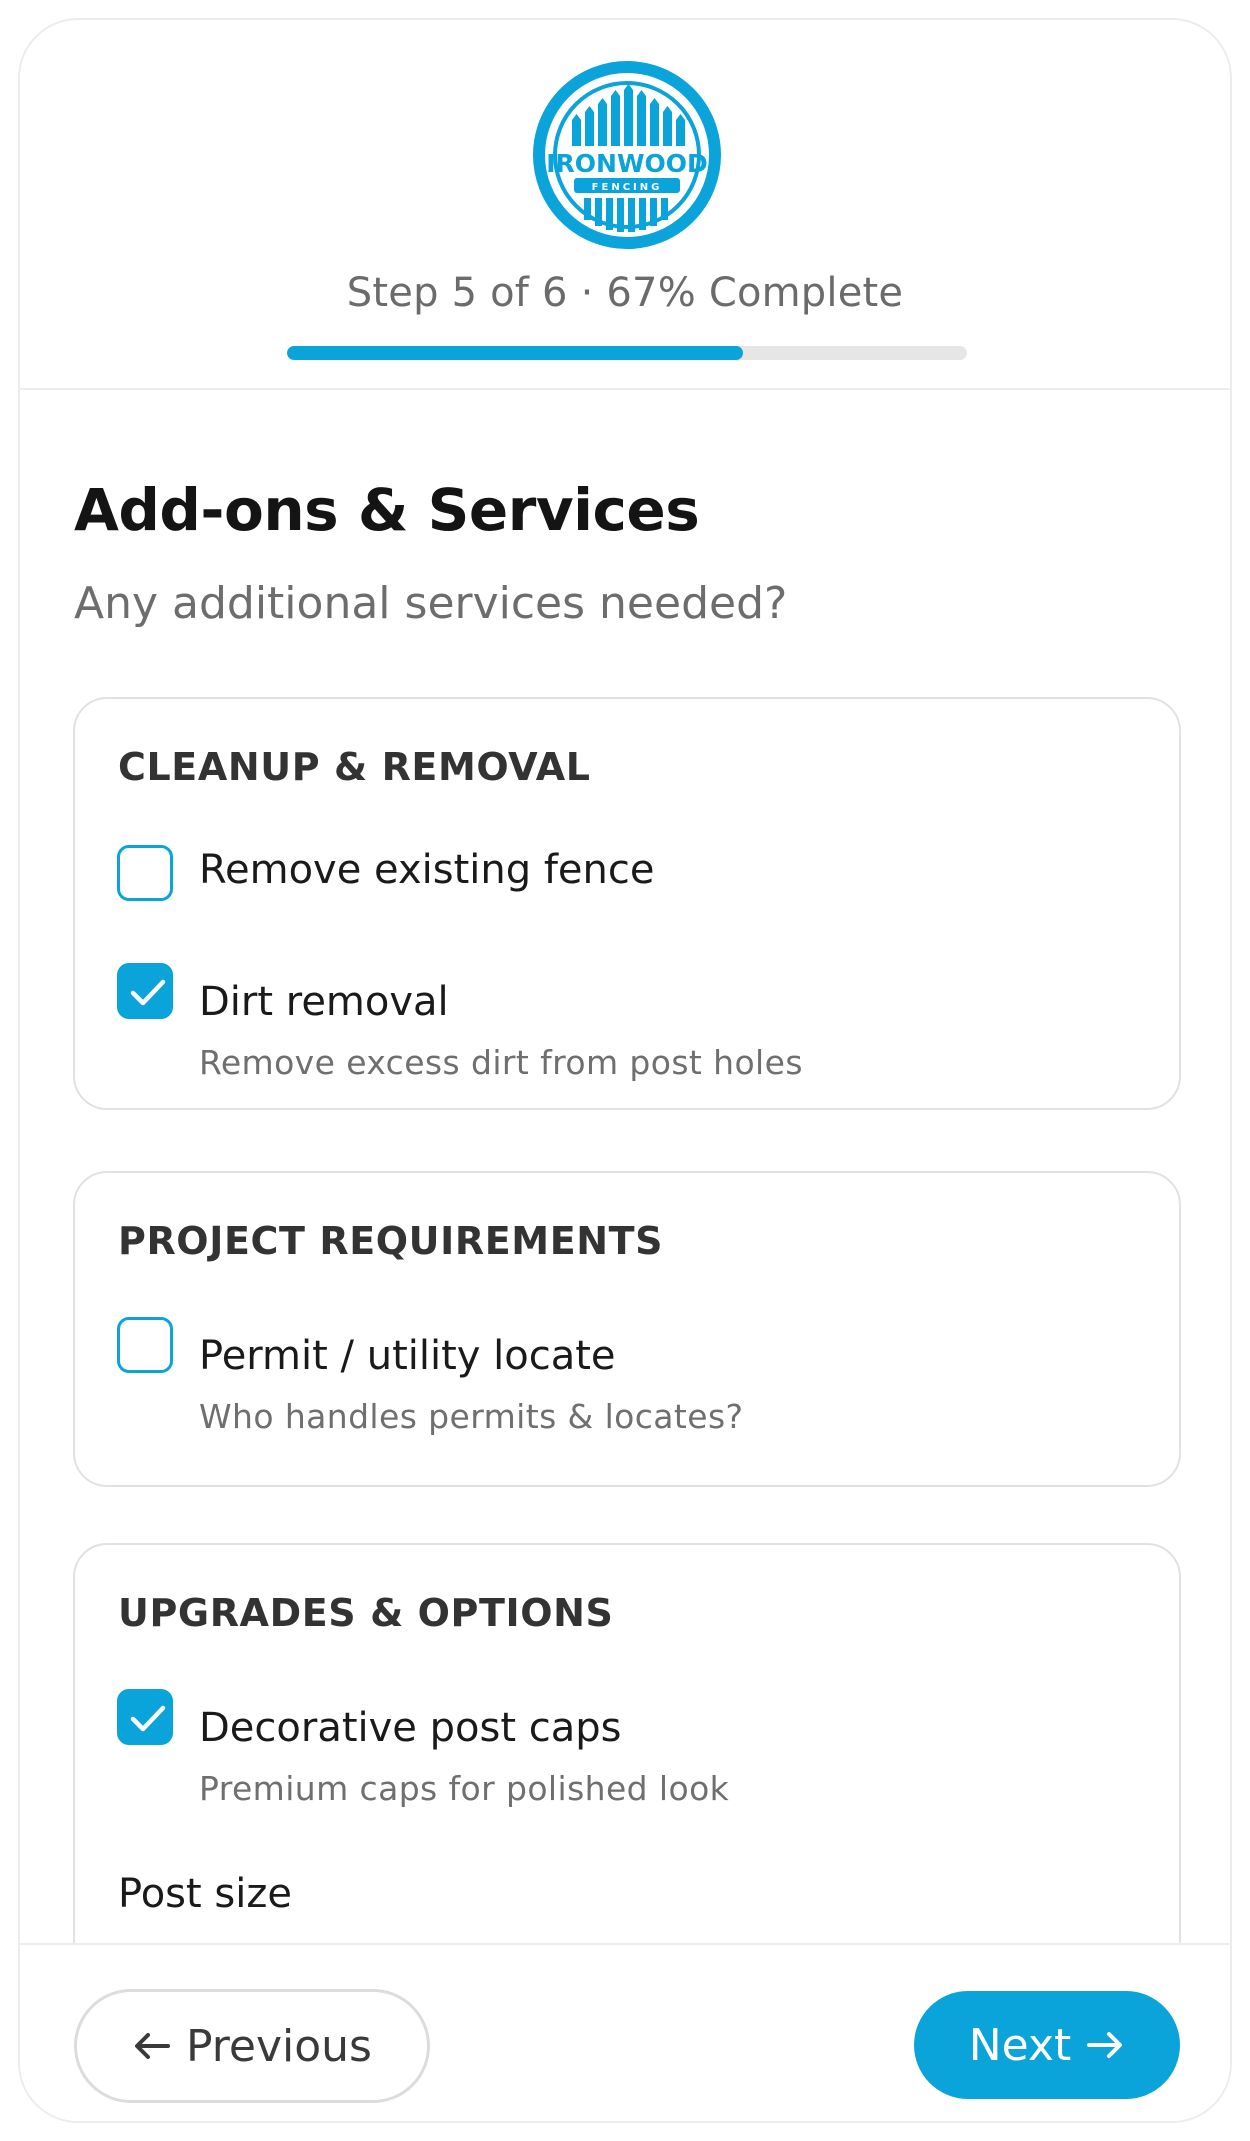  I want to click on option-label: Remove existing fence, so click(427, 870).